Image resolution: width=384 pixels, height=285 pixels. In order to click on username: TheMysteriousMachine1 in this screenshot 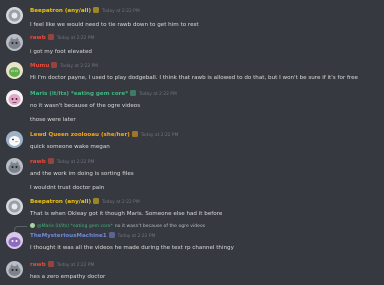, I will do `click(68, 236)`.